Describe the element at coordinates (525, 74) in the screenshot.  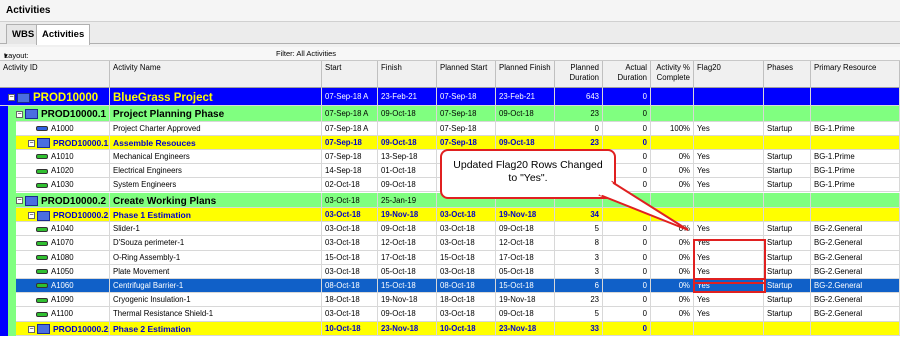
I see `column-header-planned-finish: Planned Finish` at that location.